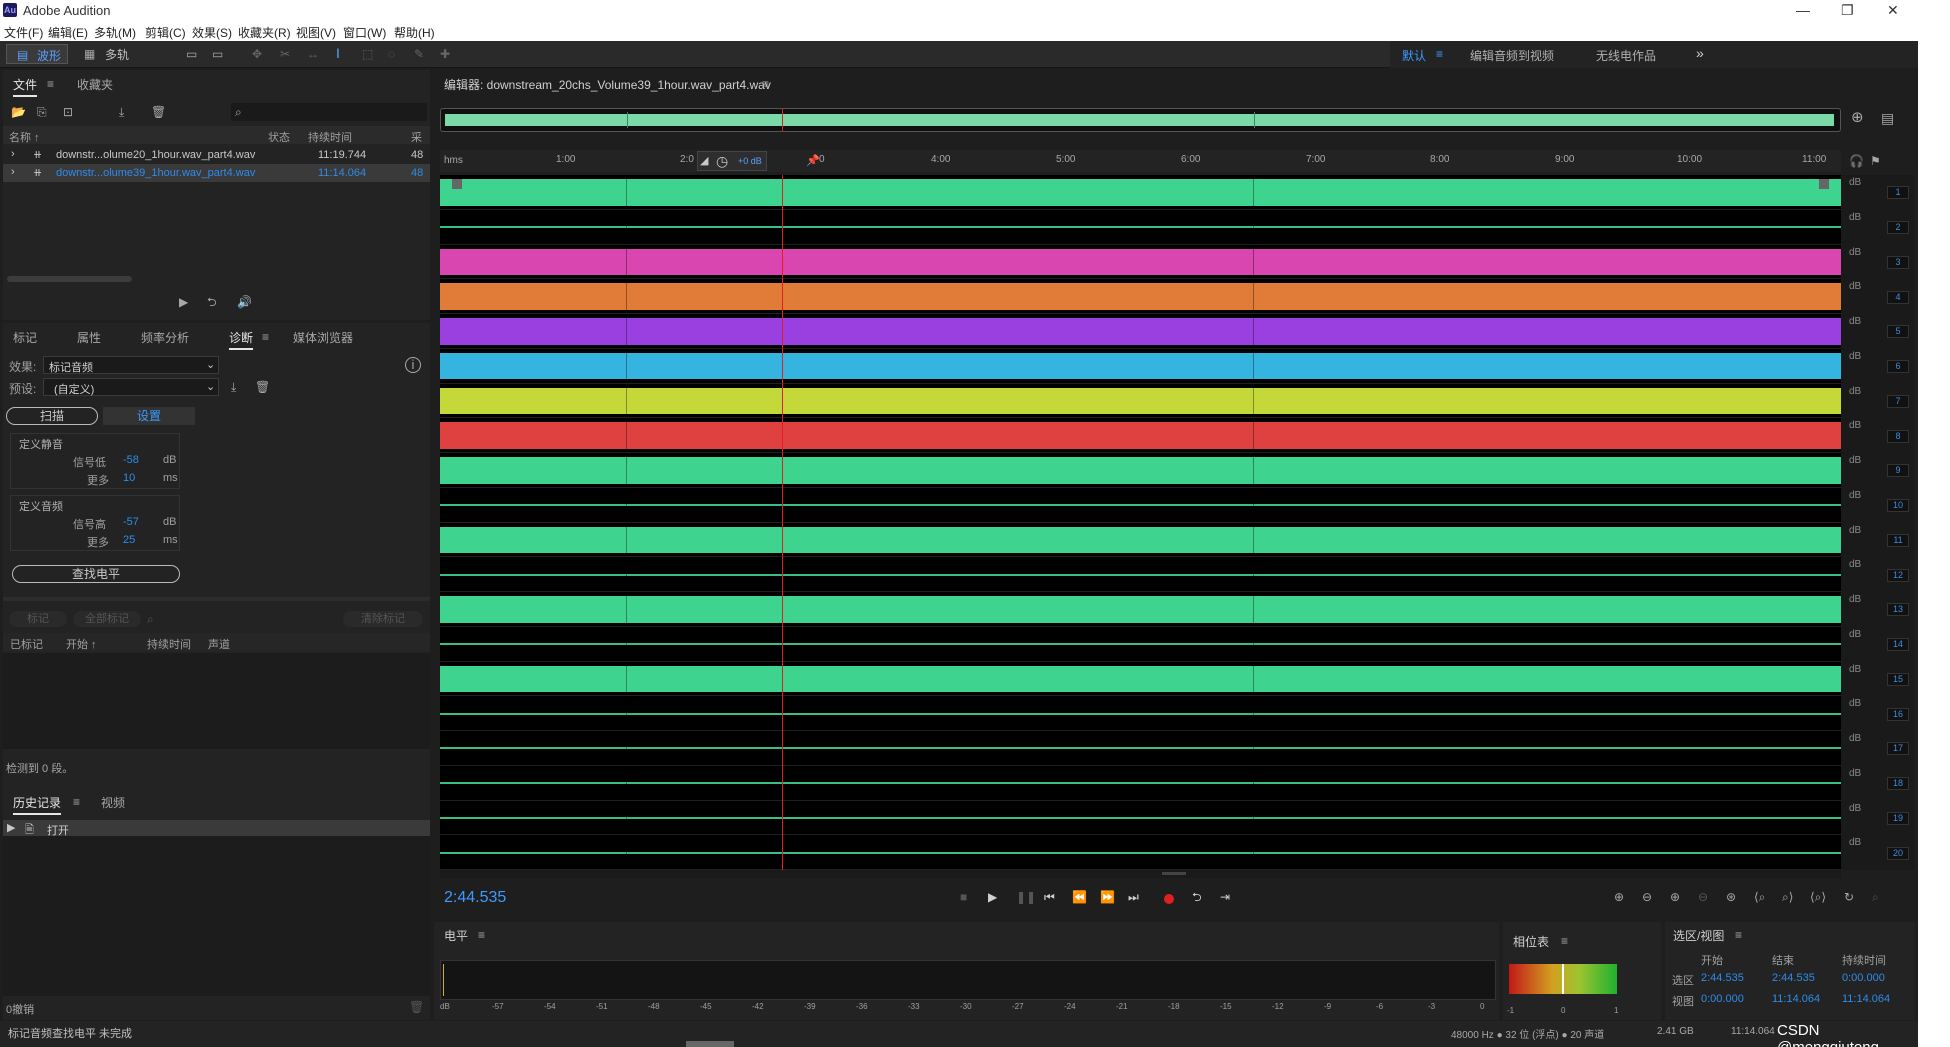  I want to click on channel-number: 16, so click(1898, 714).